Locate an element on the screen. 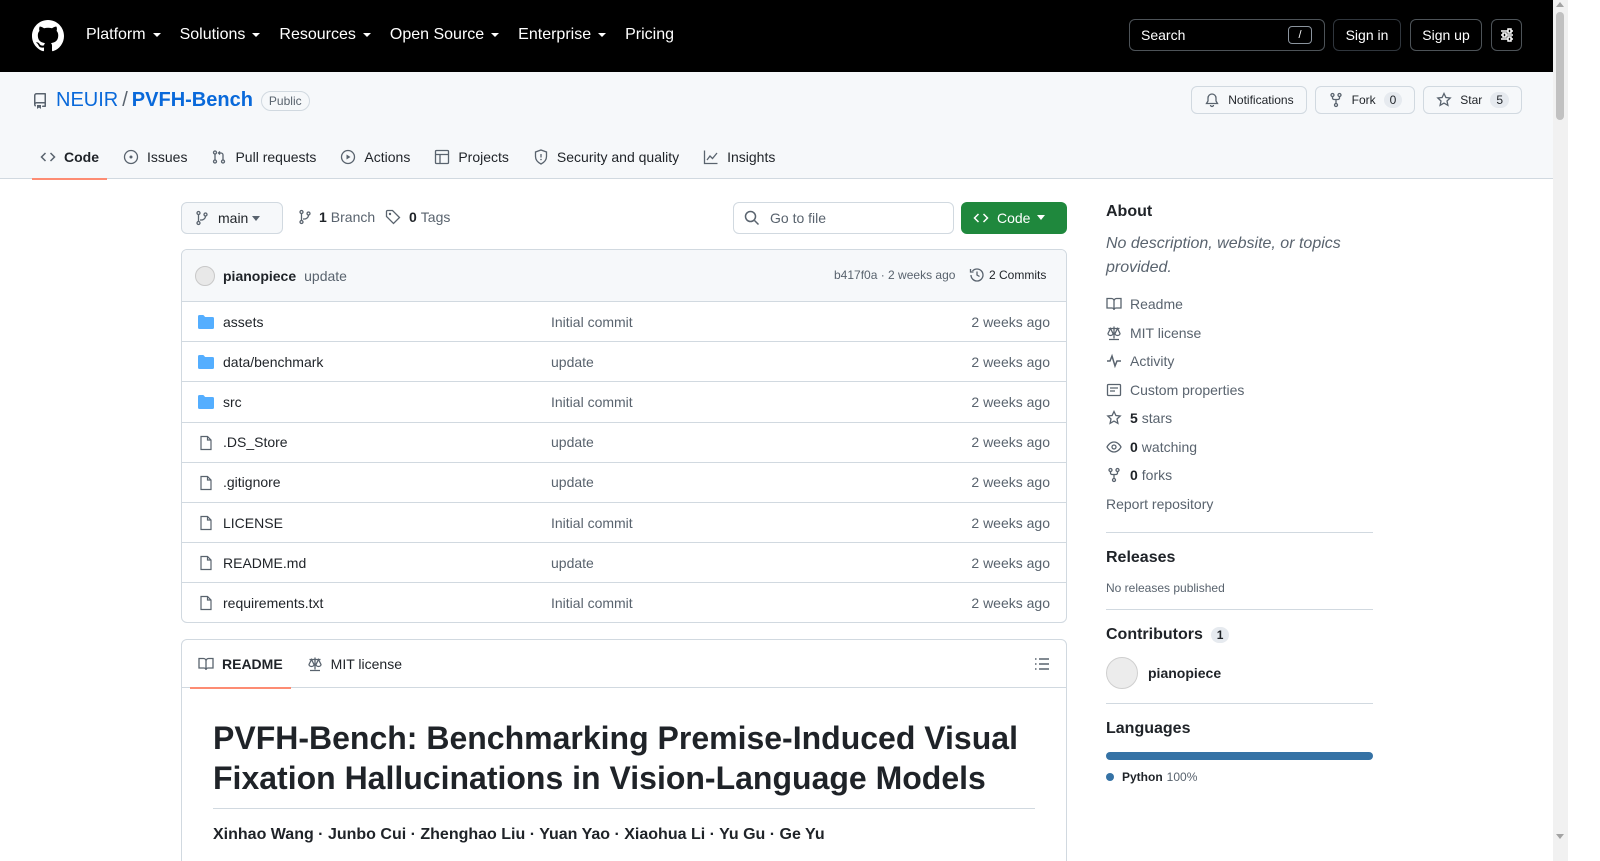 The width and height of the screenshot is (1600, 861). readme-link: Readme is located at coordinates (1239, 304).